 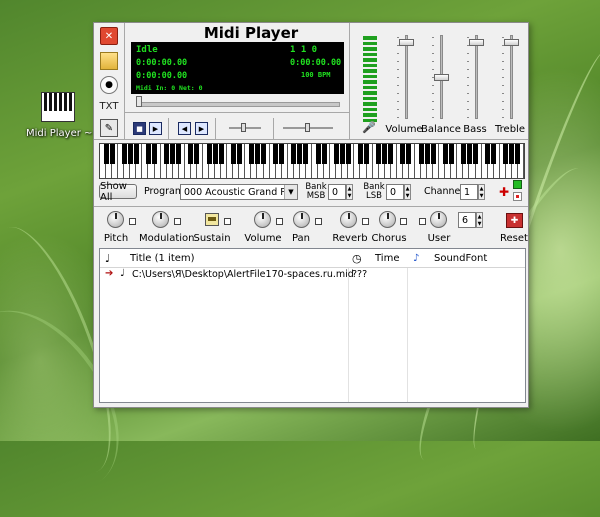 I want to click on bass-slider-thumb, so click(x=476, y=42).